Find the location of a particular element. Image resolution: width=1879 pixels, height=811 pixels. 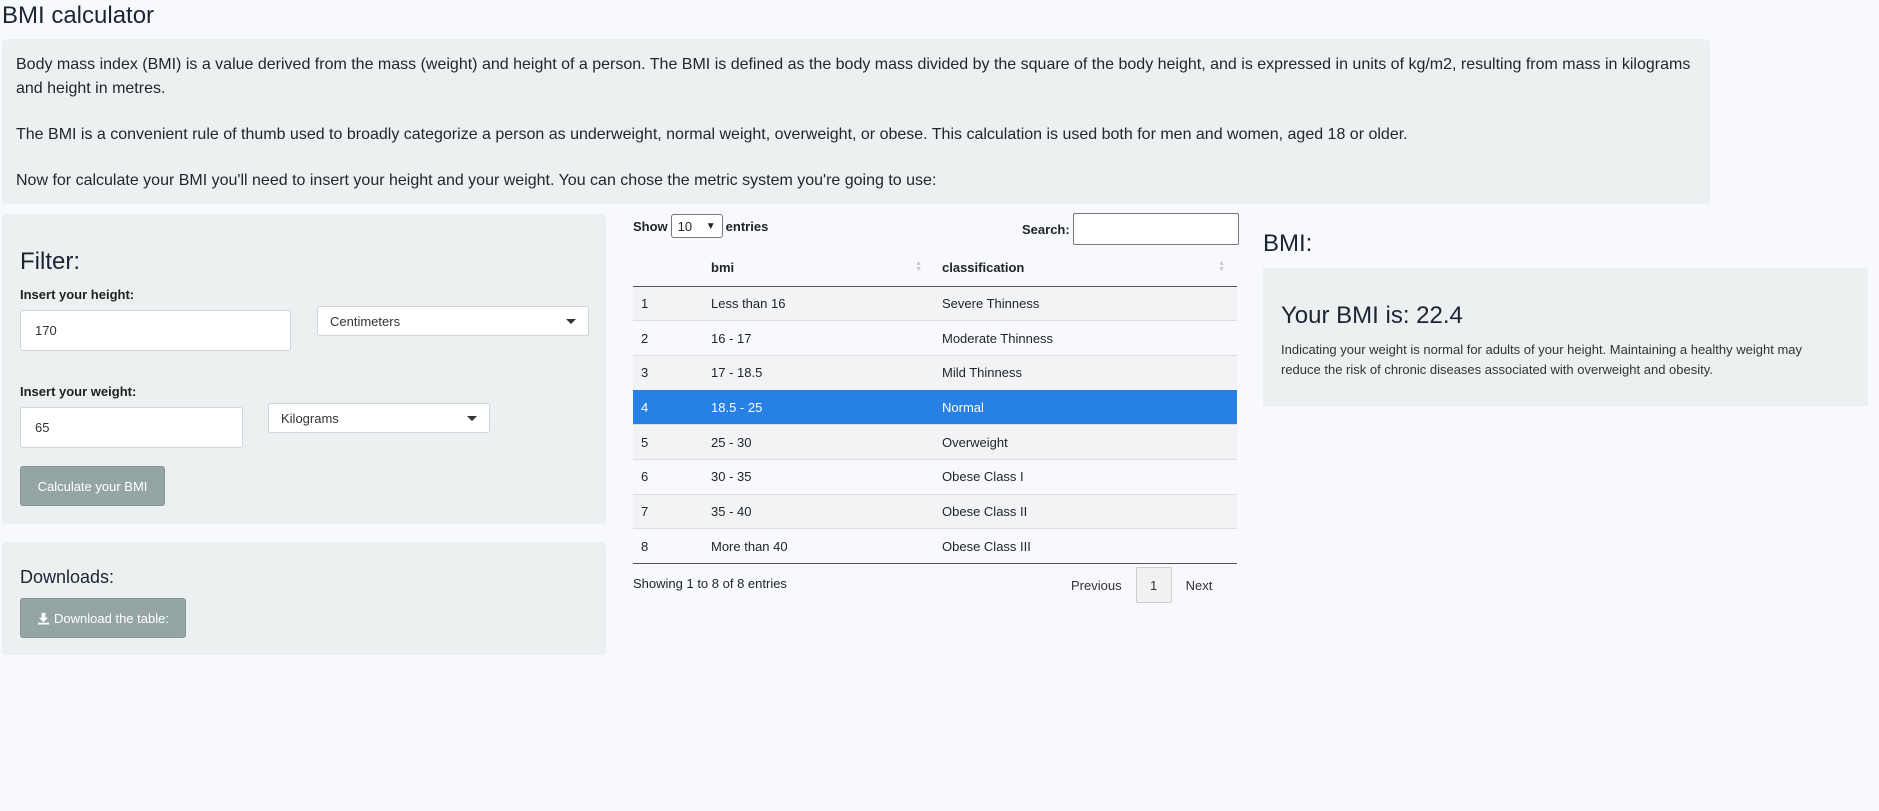

row-index: 3 is located at coordinates (668, 372).